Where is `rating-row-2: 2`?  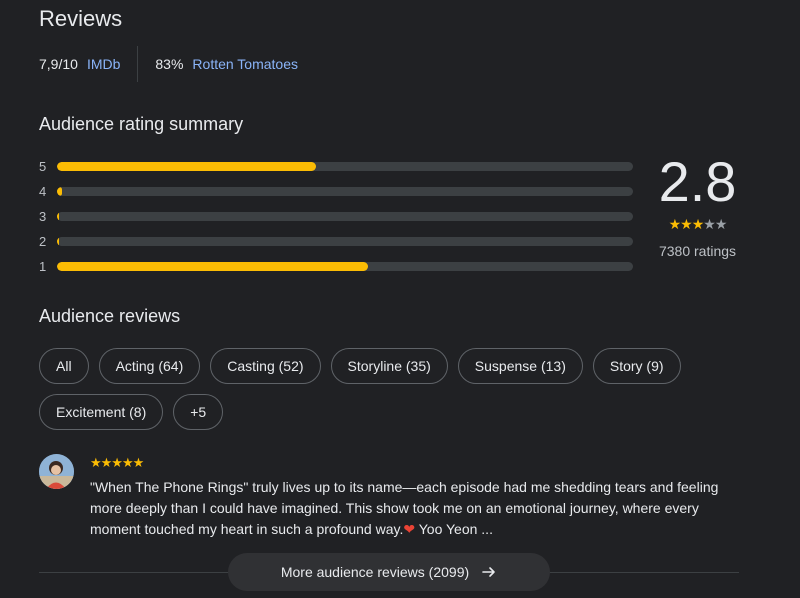
rating-row-2: 2 is located at coordinates (336, 241).